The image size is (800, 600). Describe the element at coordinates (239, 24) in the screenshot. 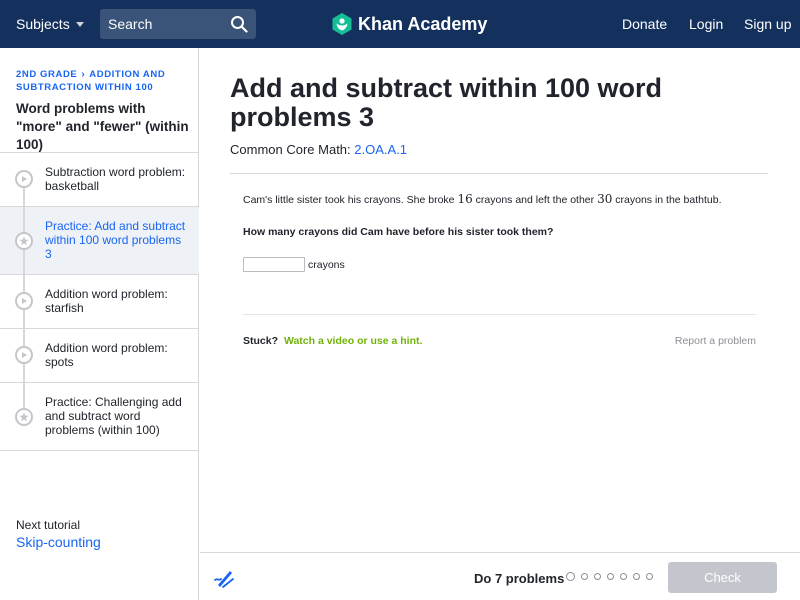

I see `search-icon` at that location.